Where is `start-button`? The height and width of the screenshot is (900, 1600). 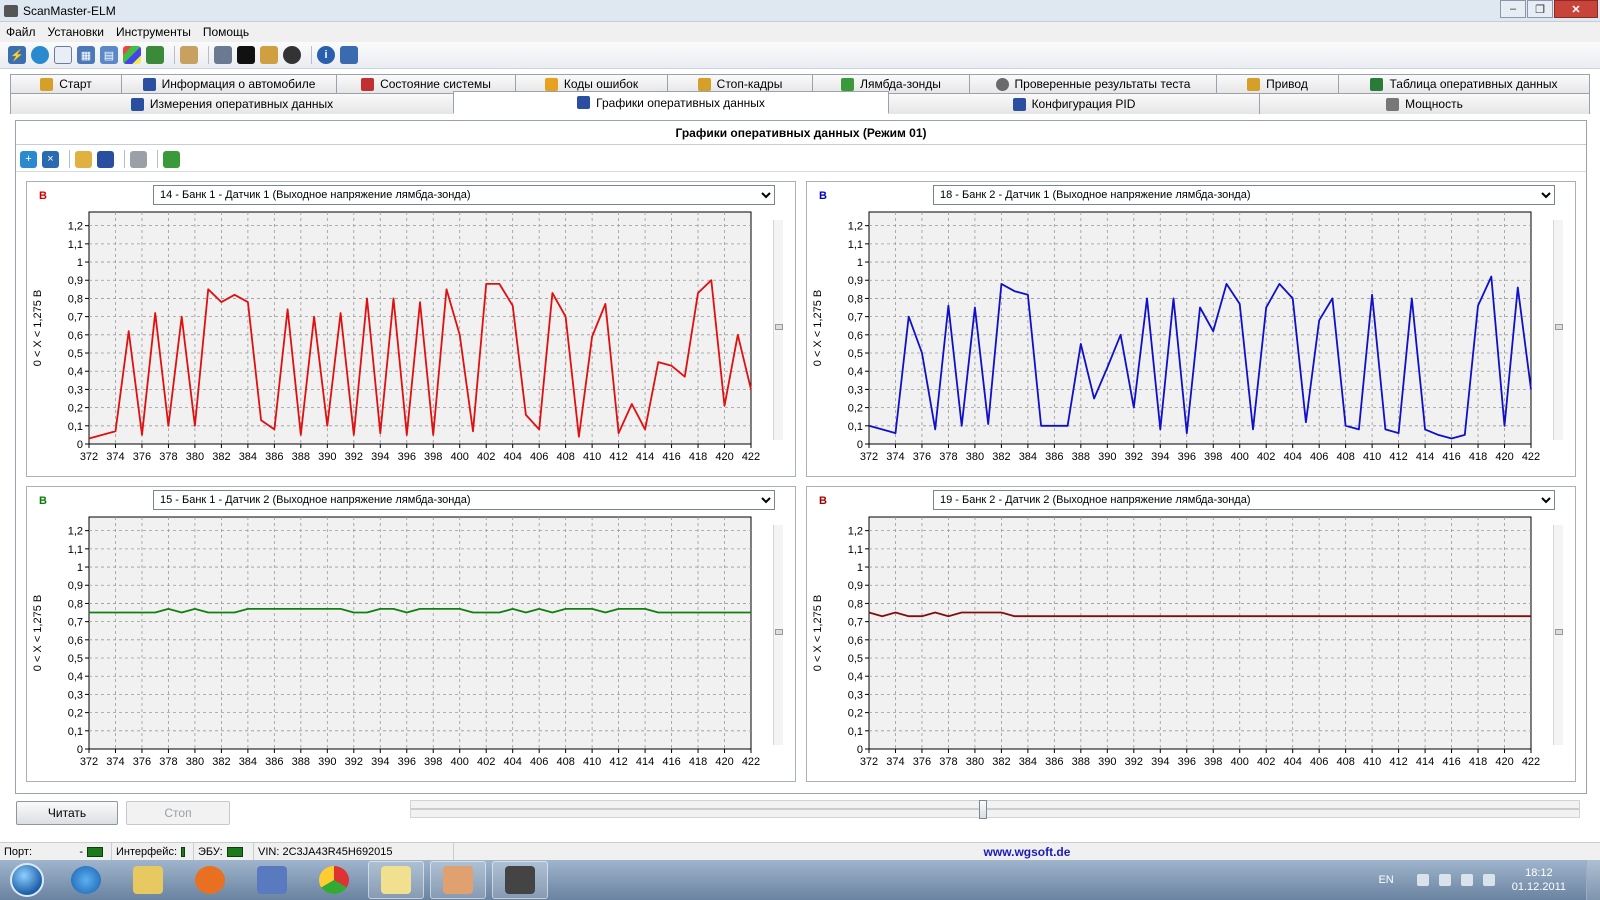 start-button is located at coordinates (27, 880).